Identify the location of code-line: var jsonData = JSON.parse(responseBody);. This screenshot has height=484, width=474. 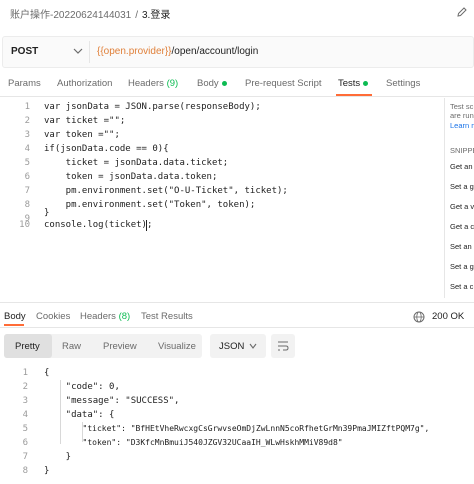
(152, 107).